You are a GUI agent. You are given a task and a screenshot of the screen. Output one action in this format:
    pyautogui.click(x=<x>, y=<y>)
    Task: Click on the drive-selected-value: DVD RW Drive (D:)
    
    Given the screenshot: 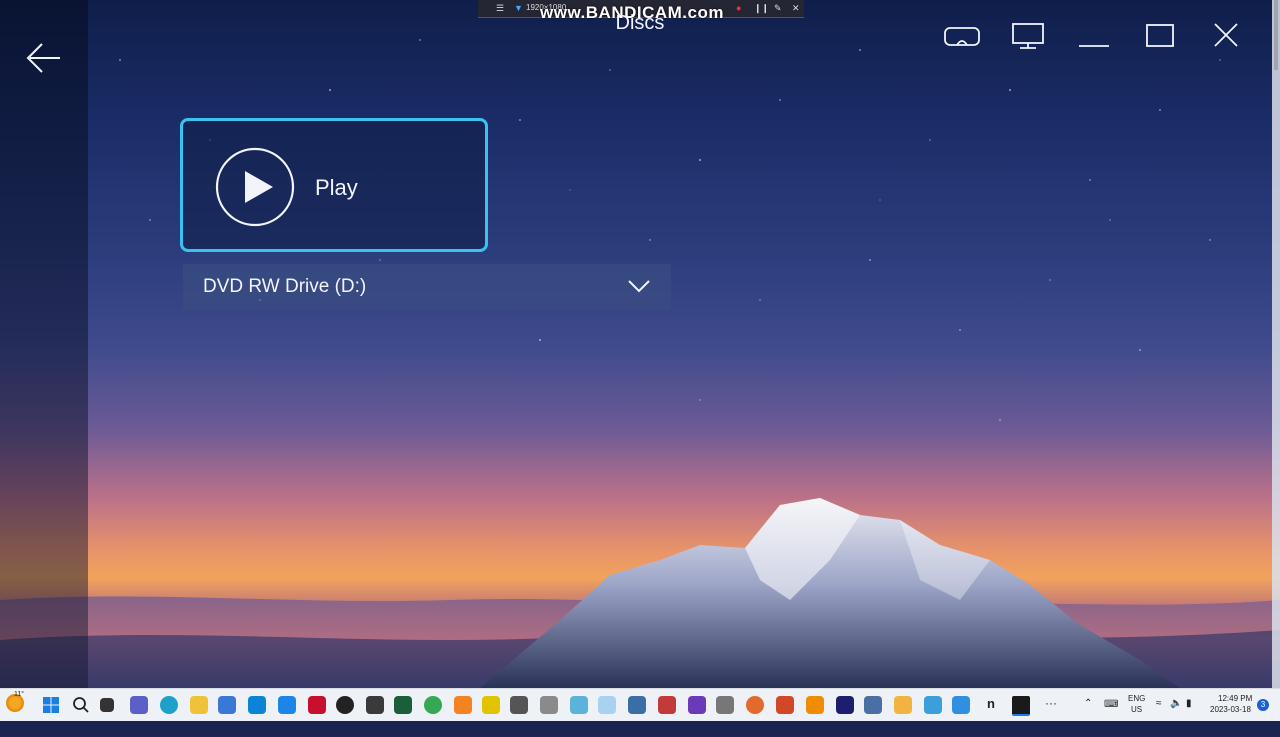 What is the action you would take?
    pyautogui.click(x=285, y=286)
    